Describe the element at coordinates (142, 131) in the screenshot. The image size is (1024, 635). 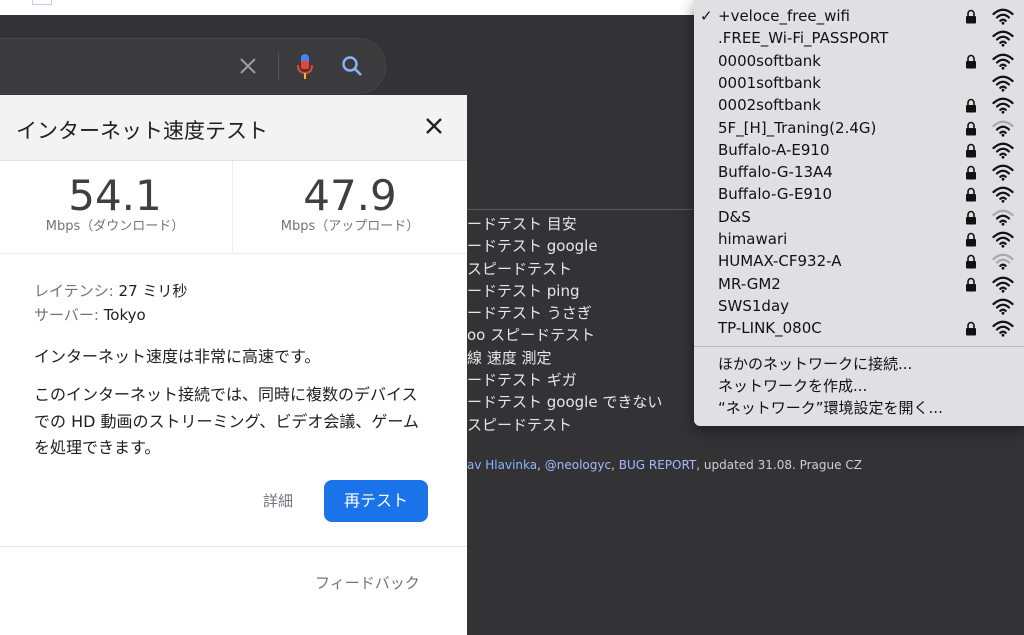
I see `card-title: インターネット速度テスト` at that location.